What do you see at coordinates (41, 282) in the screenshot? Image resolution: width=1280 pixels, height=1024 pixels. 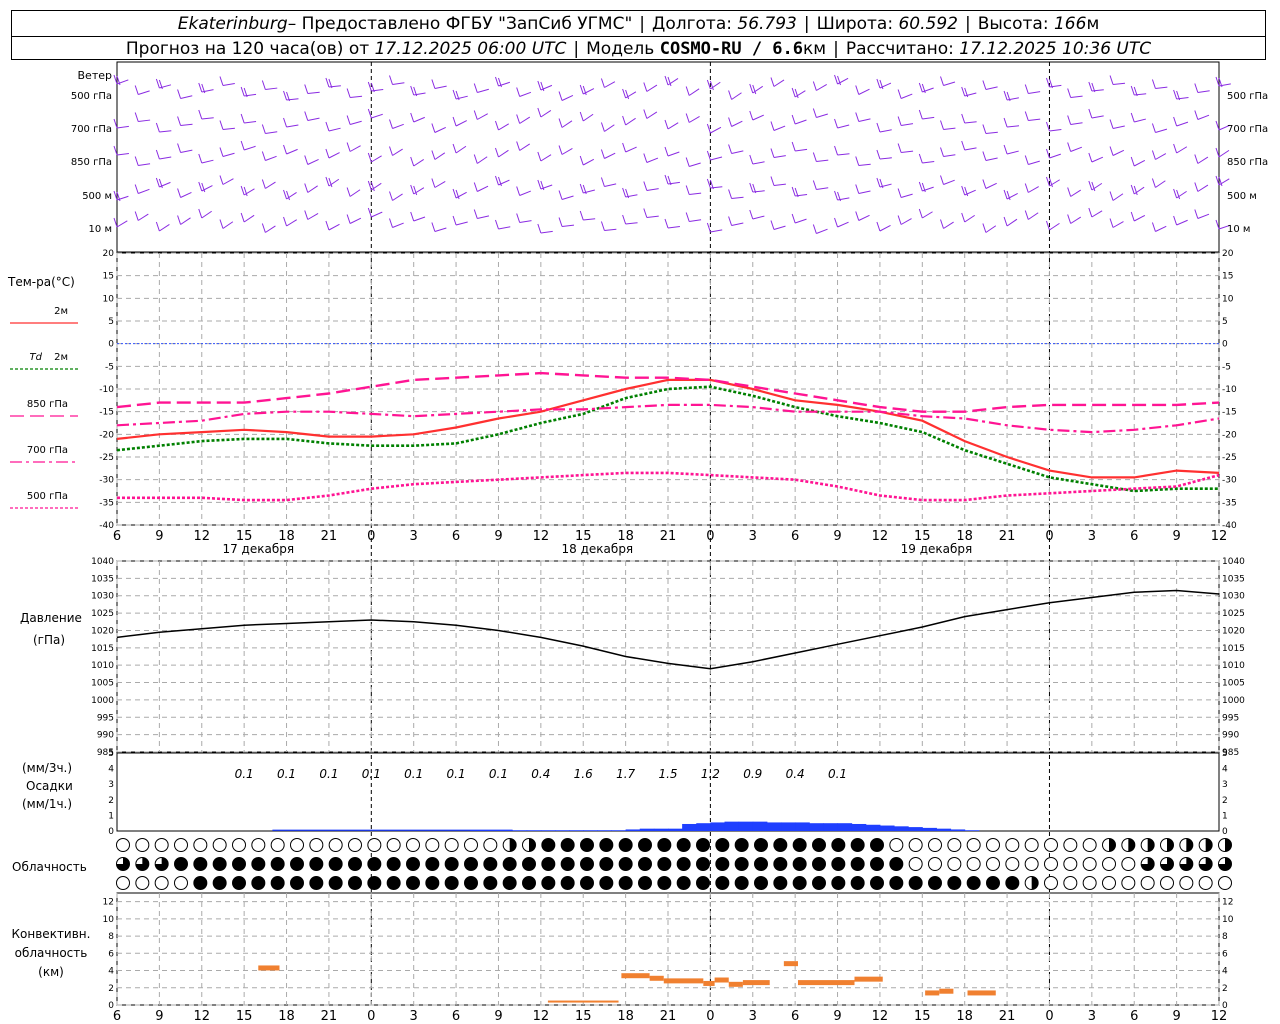 I see `temperature-axis-label: Тем-ра(°C)` at bounding box center [41, 282].